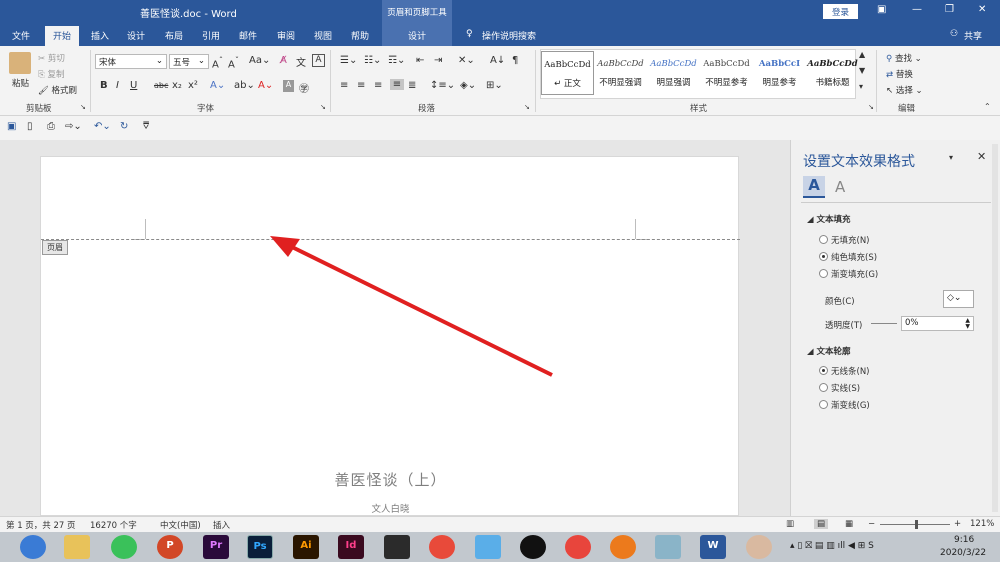  I want to click on tab-review: 审阅, so click(286, 35).